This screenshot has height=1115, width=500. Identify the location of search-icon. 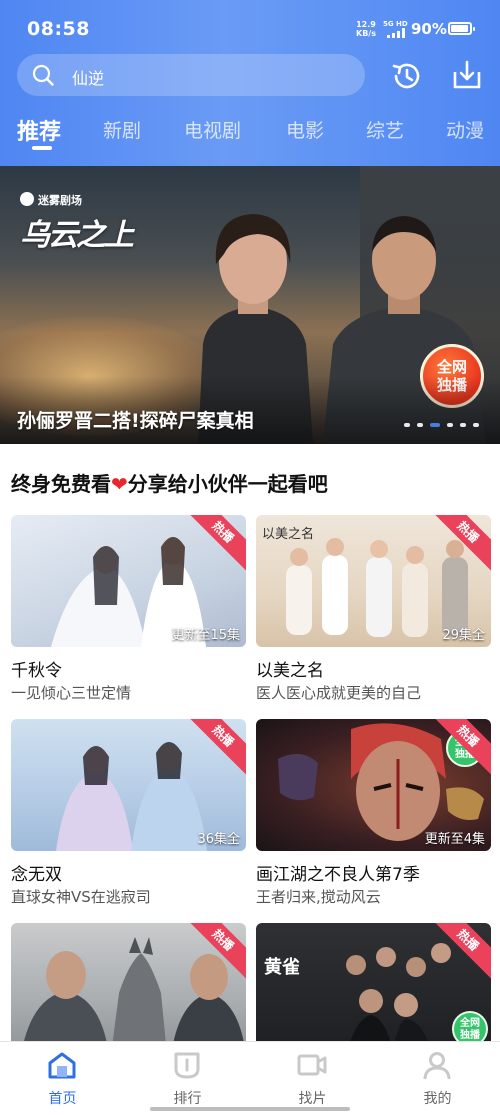
(43, 75).